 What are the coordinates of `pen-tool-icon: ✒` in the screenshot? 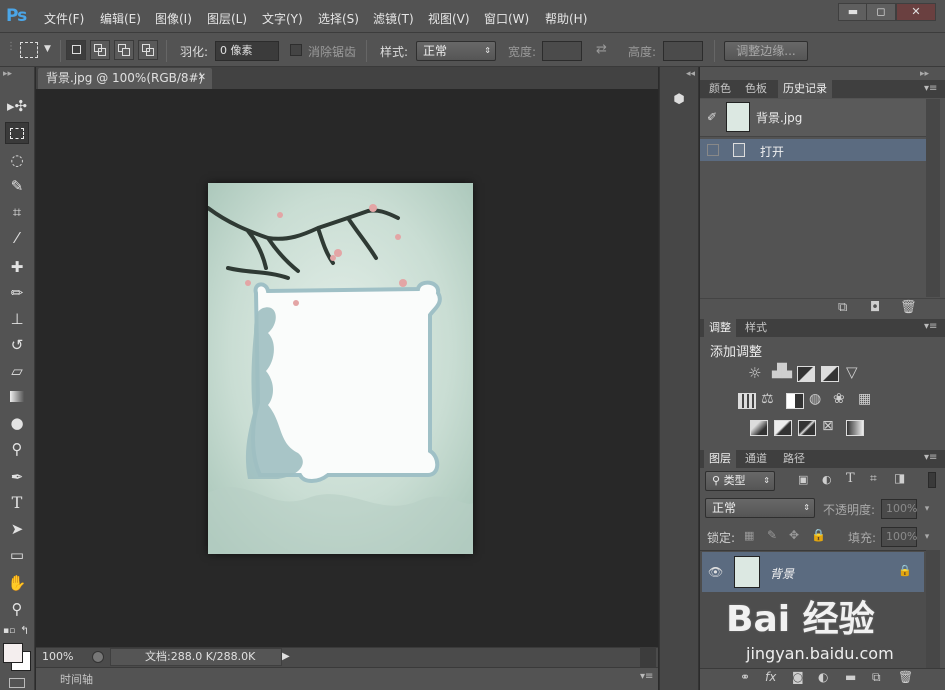 It's located at (17, 477).